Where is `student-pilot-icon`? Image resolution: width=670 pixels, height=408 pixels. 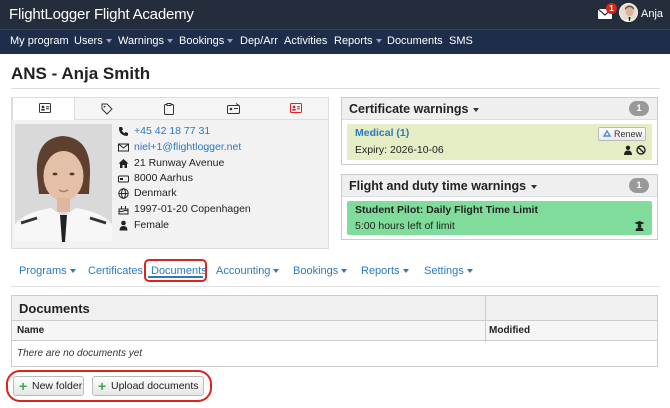 student-pilot-icon is located at coordinates (639, 226).